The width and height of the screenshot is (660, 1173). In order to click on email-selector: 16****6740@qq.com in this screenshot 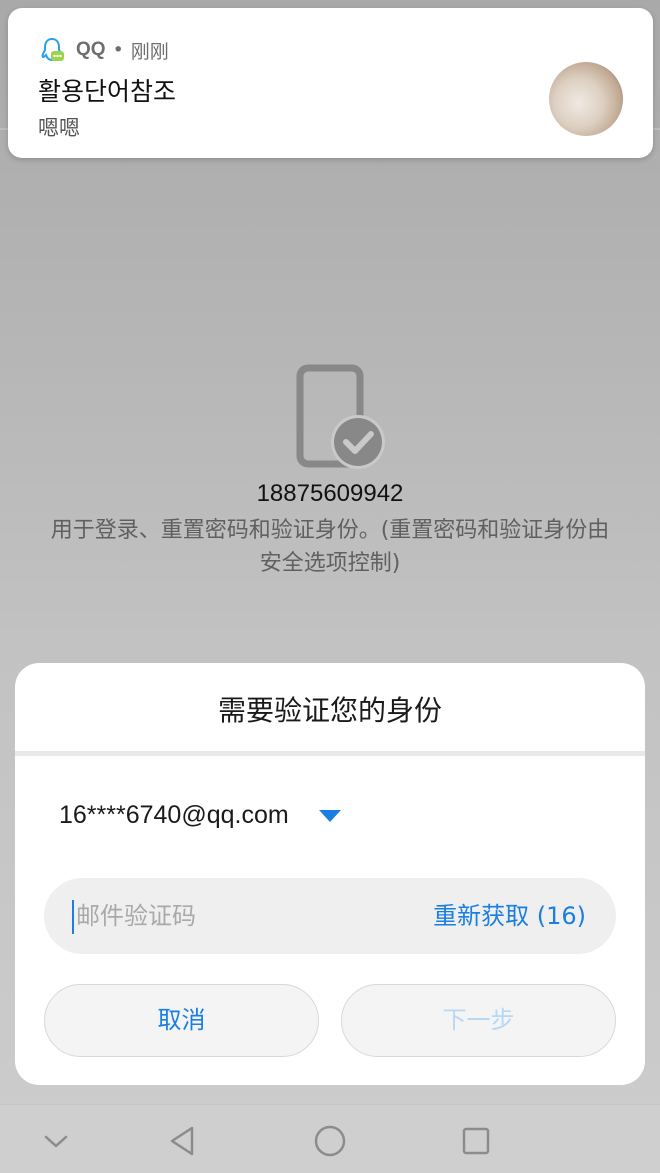, I will do `click(200, 815)`.